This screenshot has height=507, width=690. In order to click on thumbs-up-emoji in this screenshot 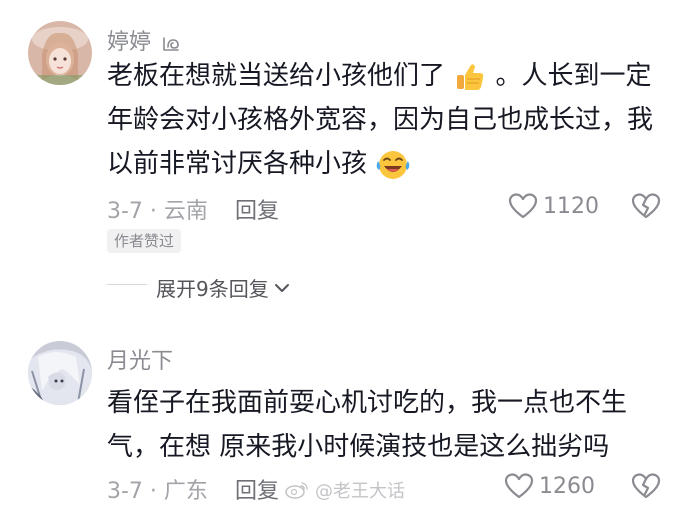, I will do `click(470, 76)`.